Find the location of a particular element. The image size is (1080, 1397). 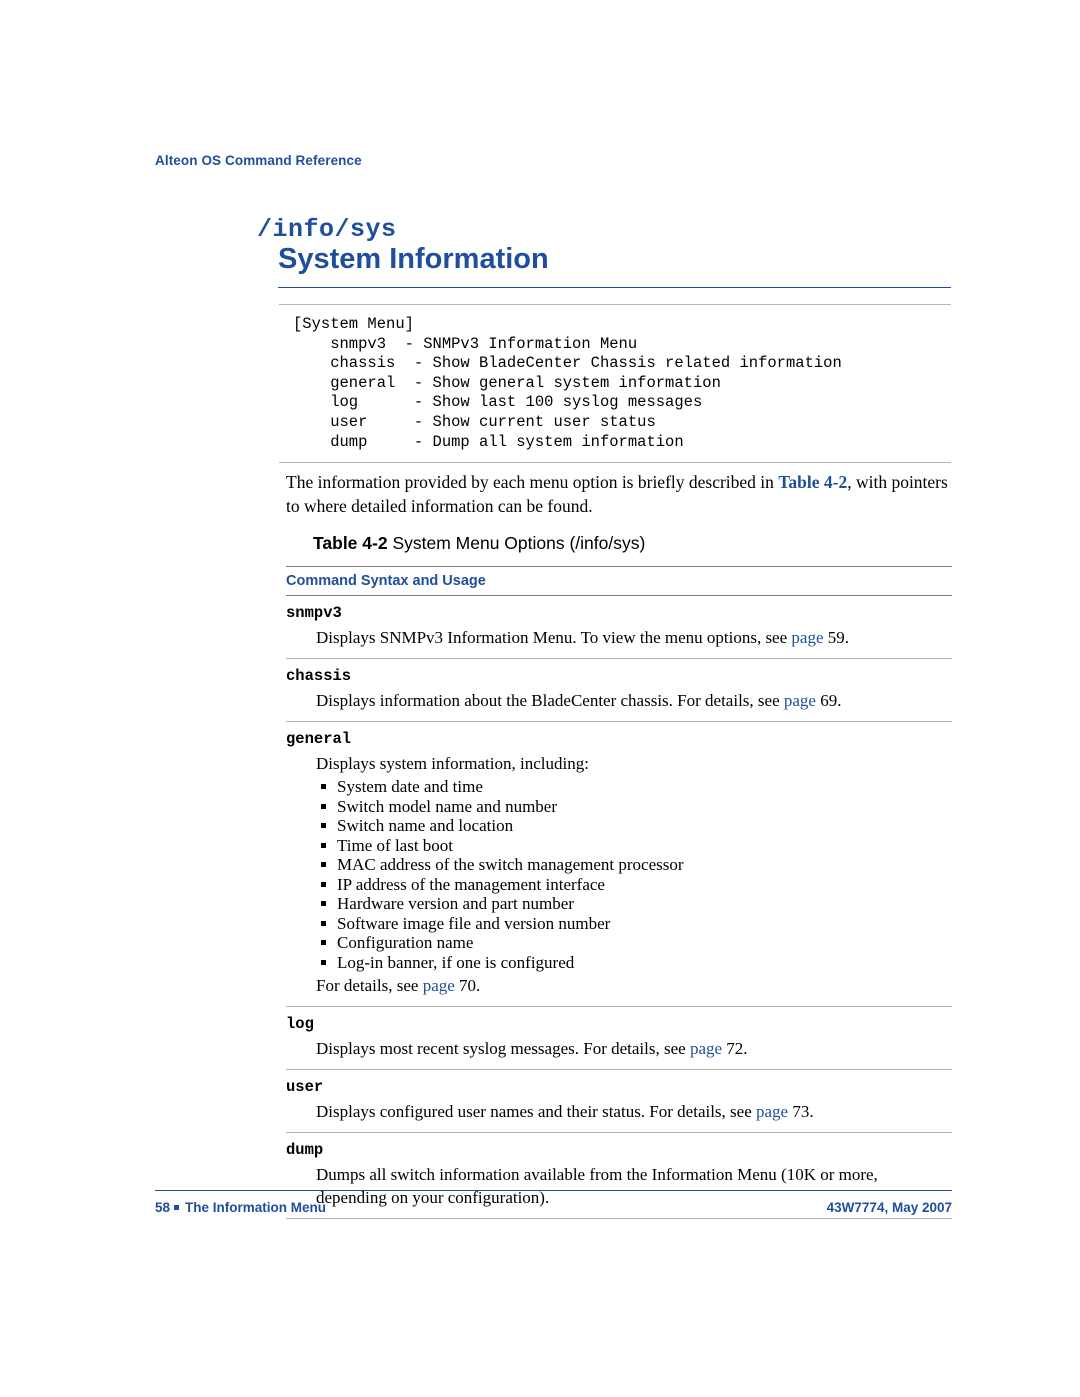

table-header-row: Command Syntax and Usage is located at coordinates (619, 581).